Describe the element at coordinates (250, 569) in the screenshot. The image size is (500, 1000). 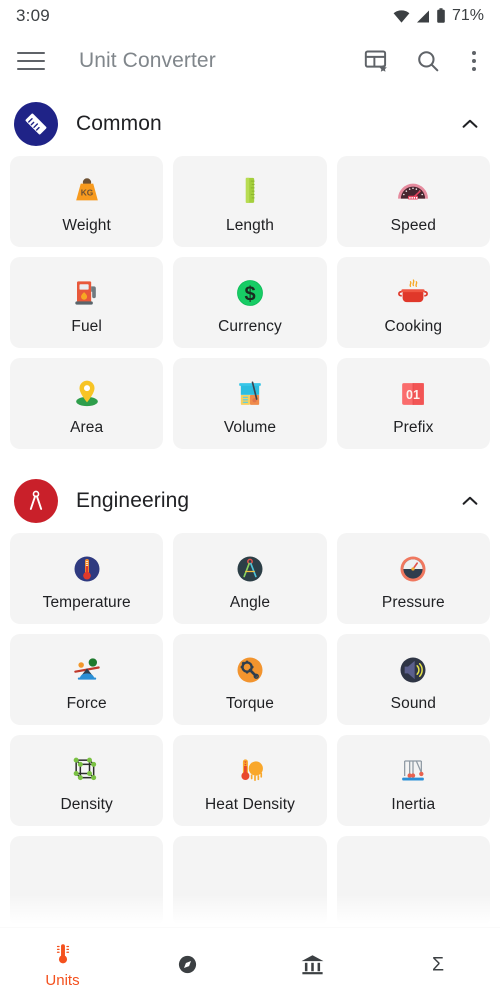
I see `protractor-compass-icon` at that location.